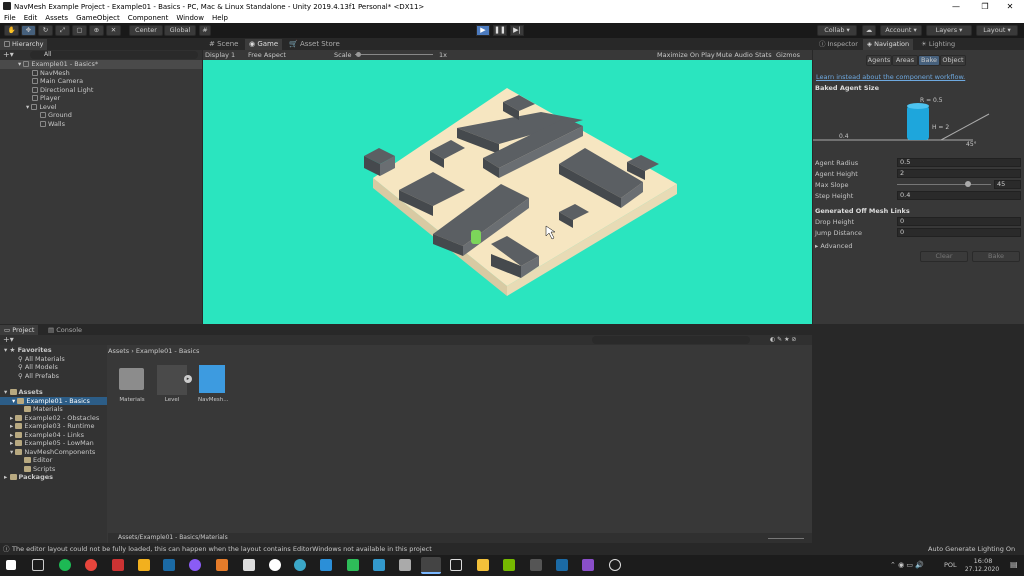 The height and width of the screenshot is (576, 1024). I want to click on agent-height-field: 2, so click(959, 173).